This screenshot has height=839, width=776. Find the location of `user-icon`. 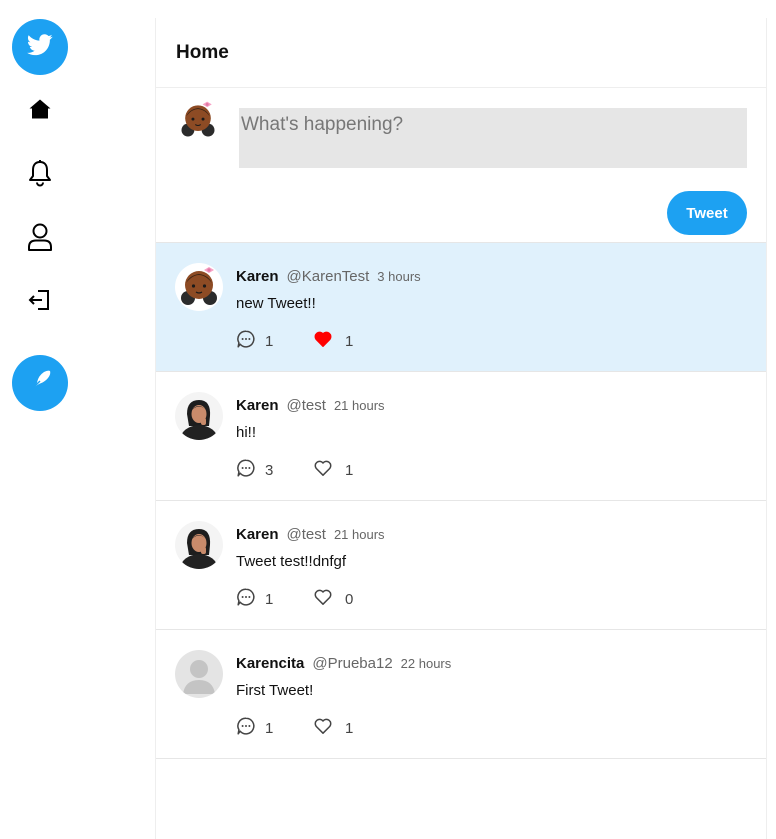

user-icon is located at coordinates (40, 239).